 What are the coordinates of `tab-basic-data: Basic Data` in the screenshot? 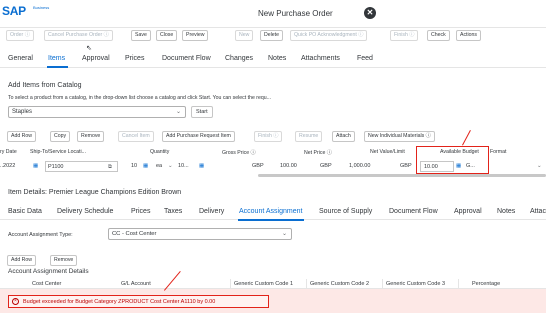 It's located at (25, 211).